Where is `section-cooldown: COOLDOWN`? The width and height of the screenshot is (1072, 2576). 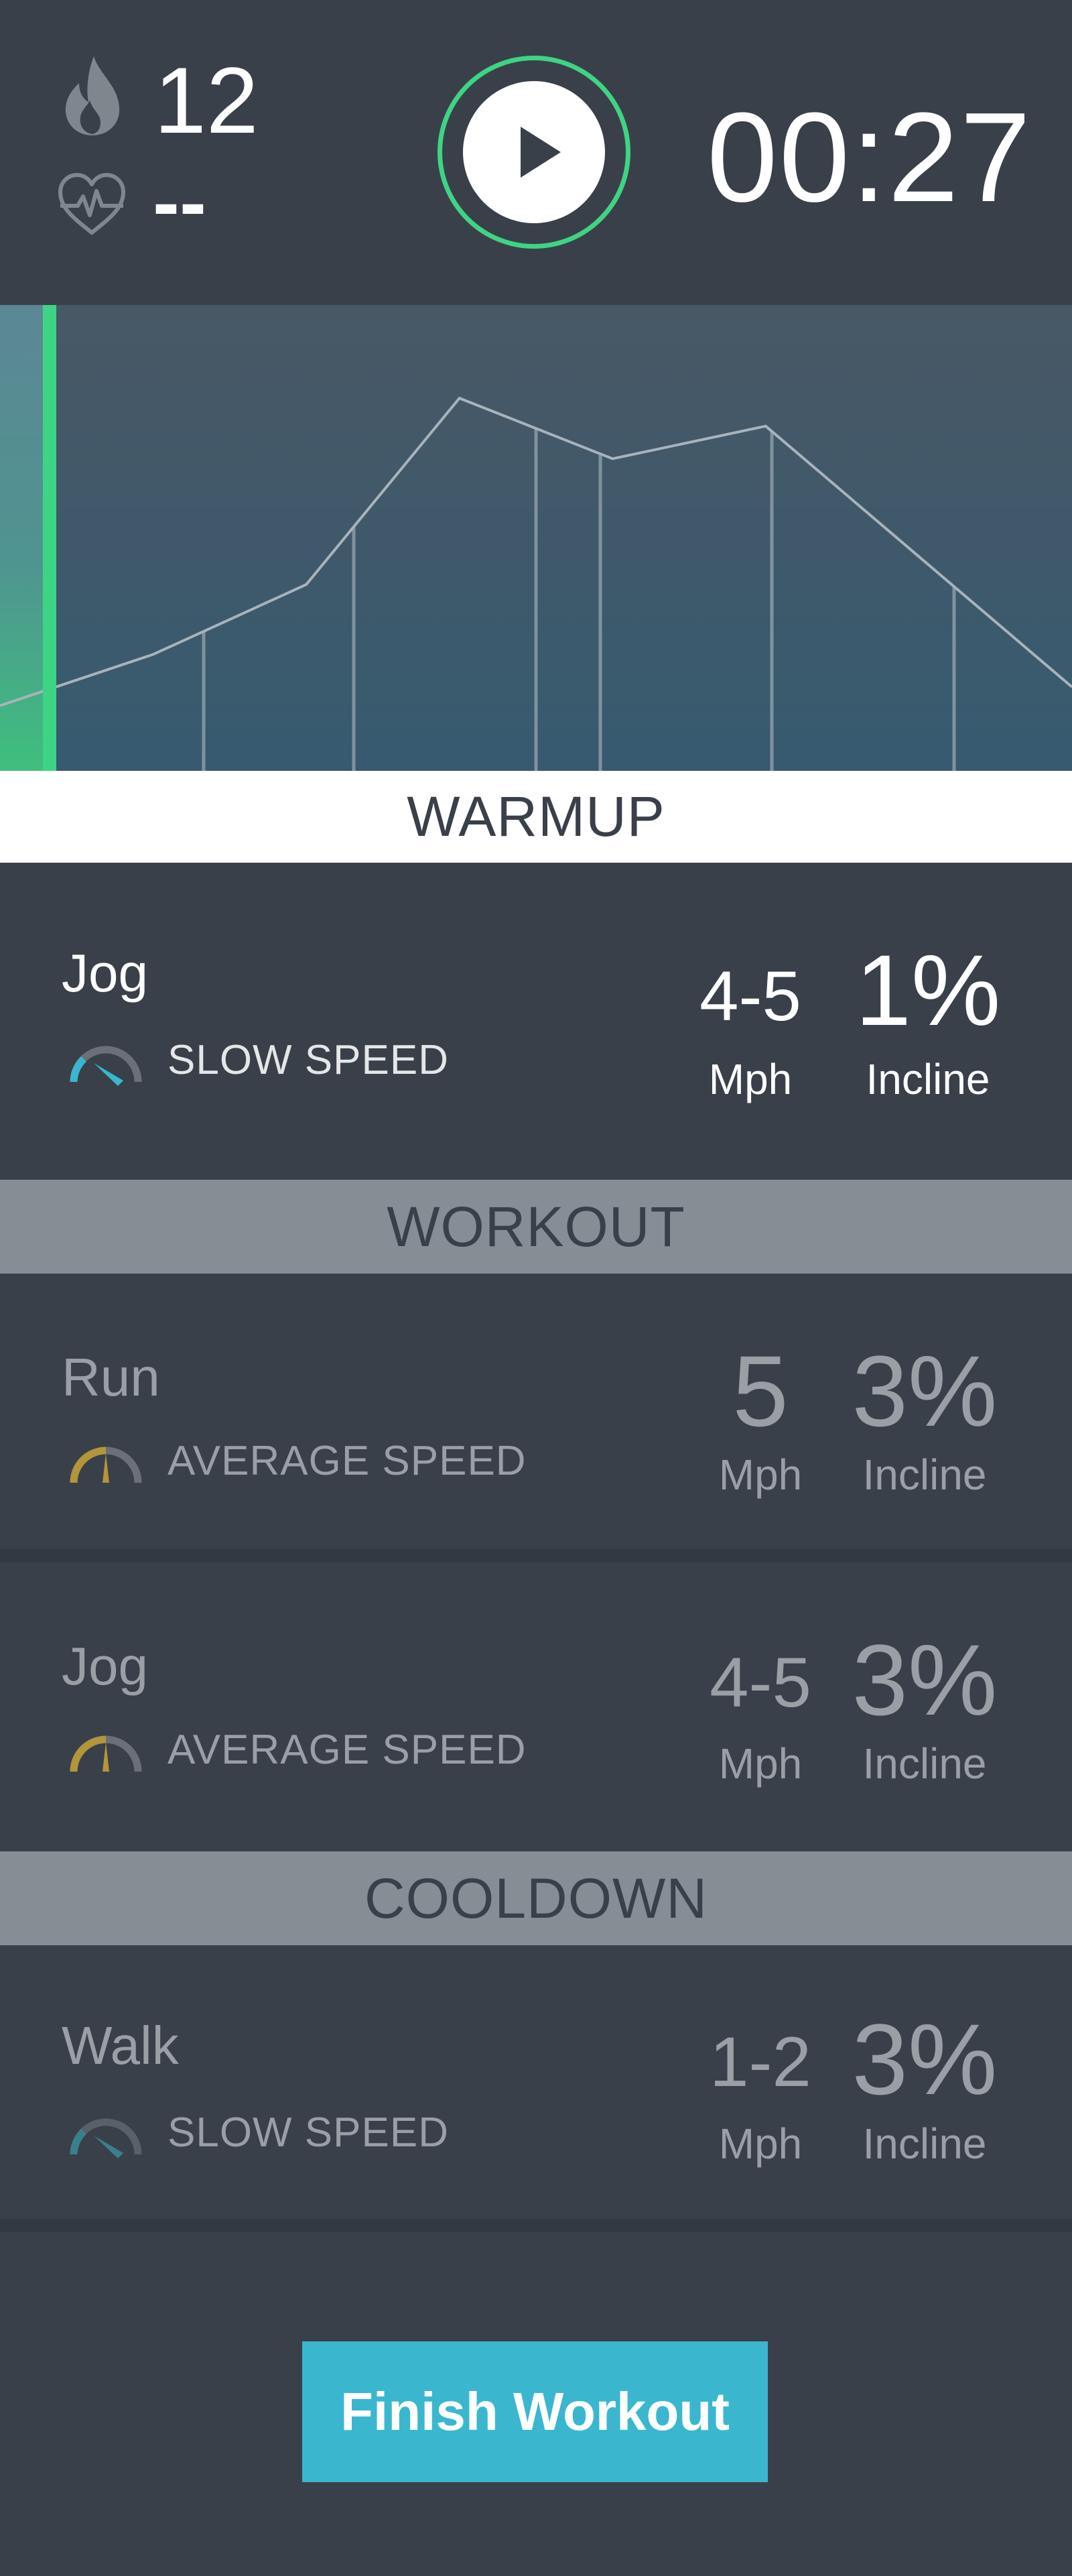 section-cooldown: COOLDOWN is located at coordinates (536, 1898).